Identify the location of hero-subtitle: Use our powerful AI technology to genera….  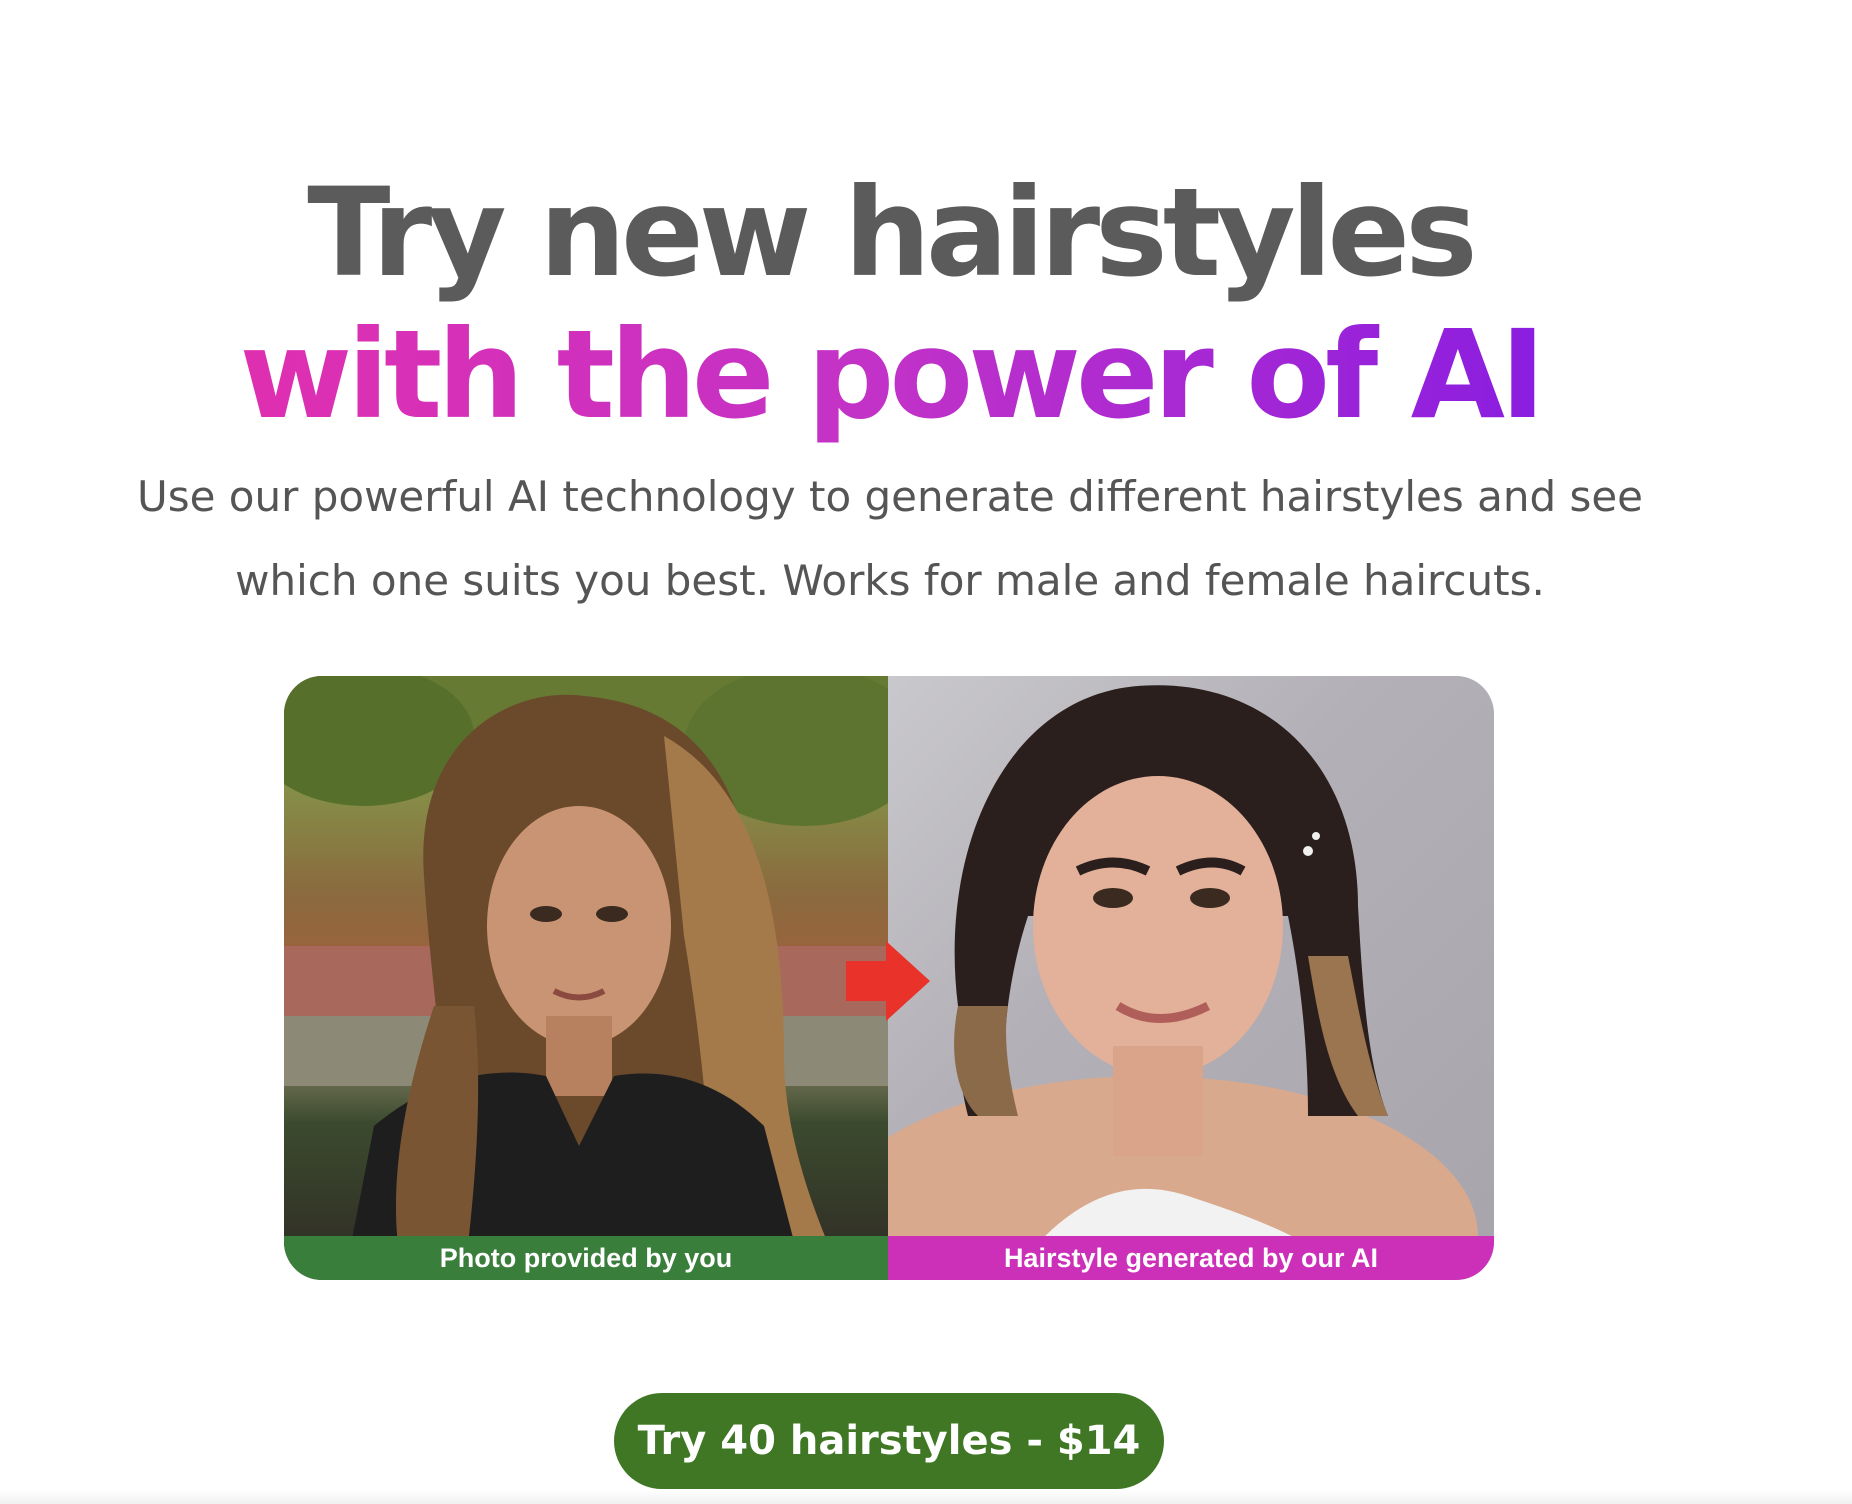
(890, 538).